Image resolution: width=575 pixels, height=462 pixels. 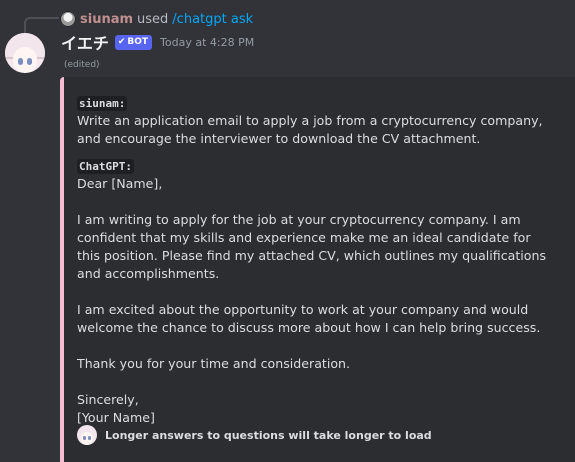 I want to click on author-avatar, so click(x=25, y=53).